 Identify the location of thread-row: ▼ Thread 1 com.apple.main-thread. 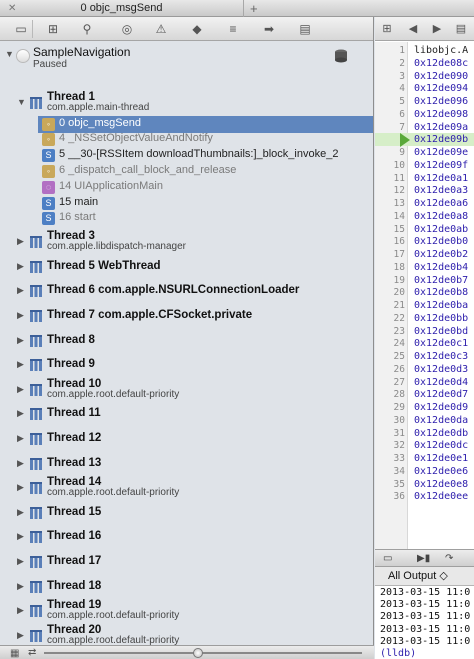
(186, 103).